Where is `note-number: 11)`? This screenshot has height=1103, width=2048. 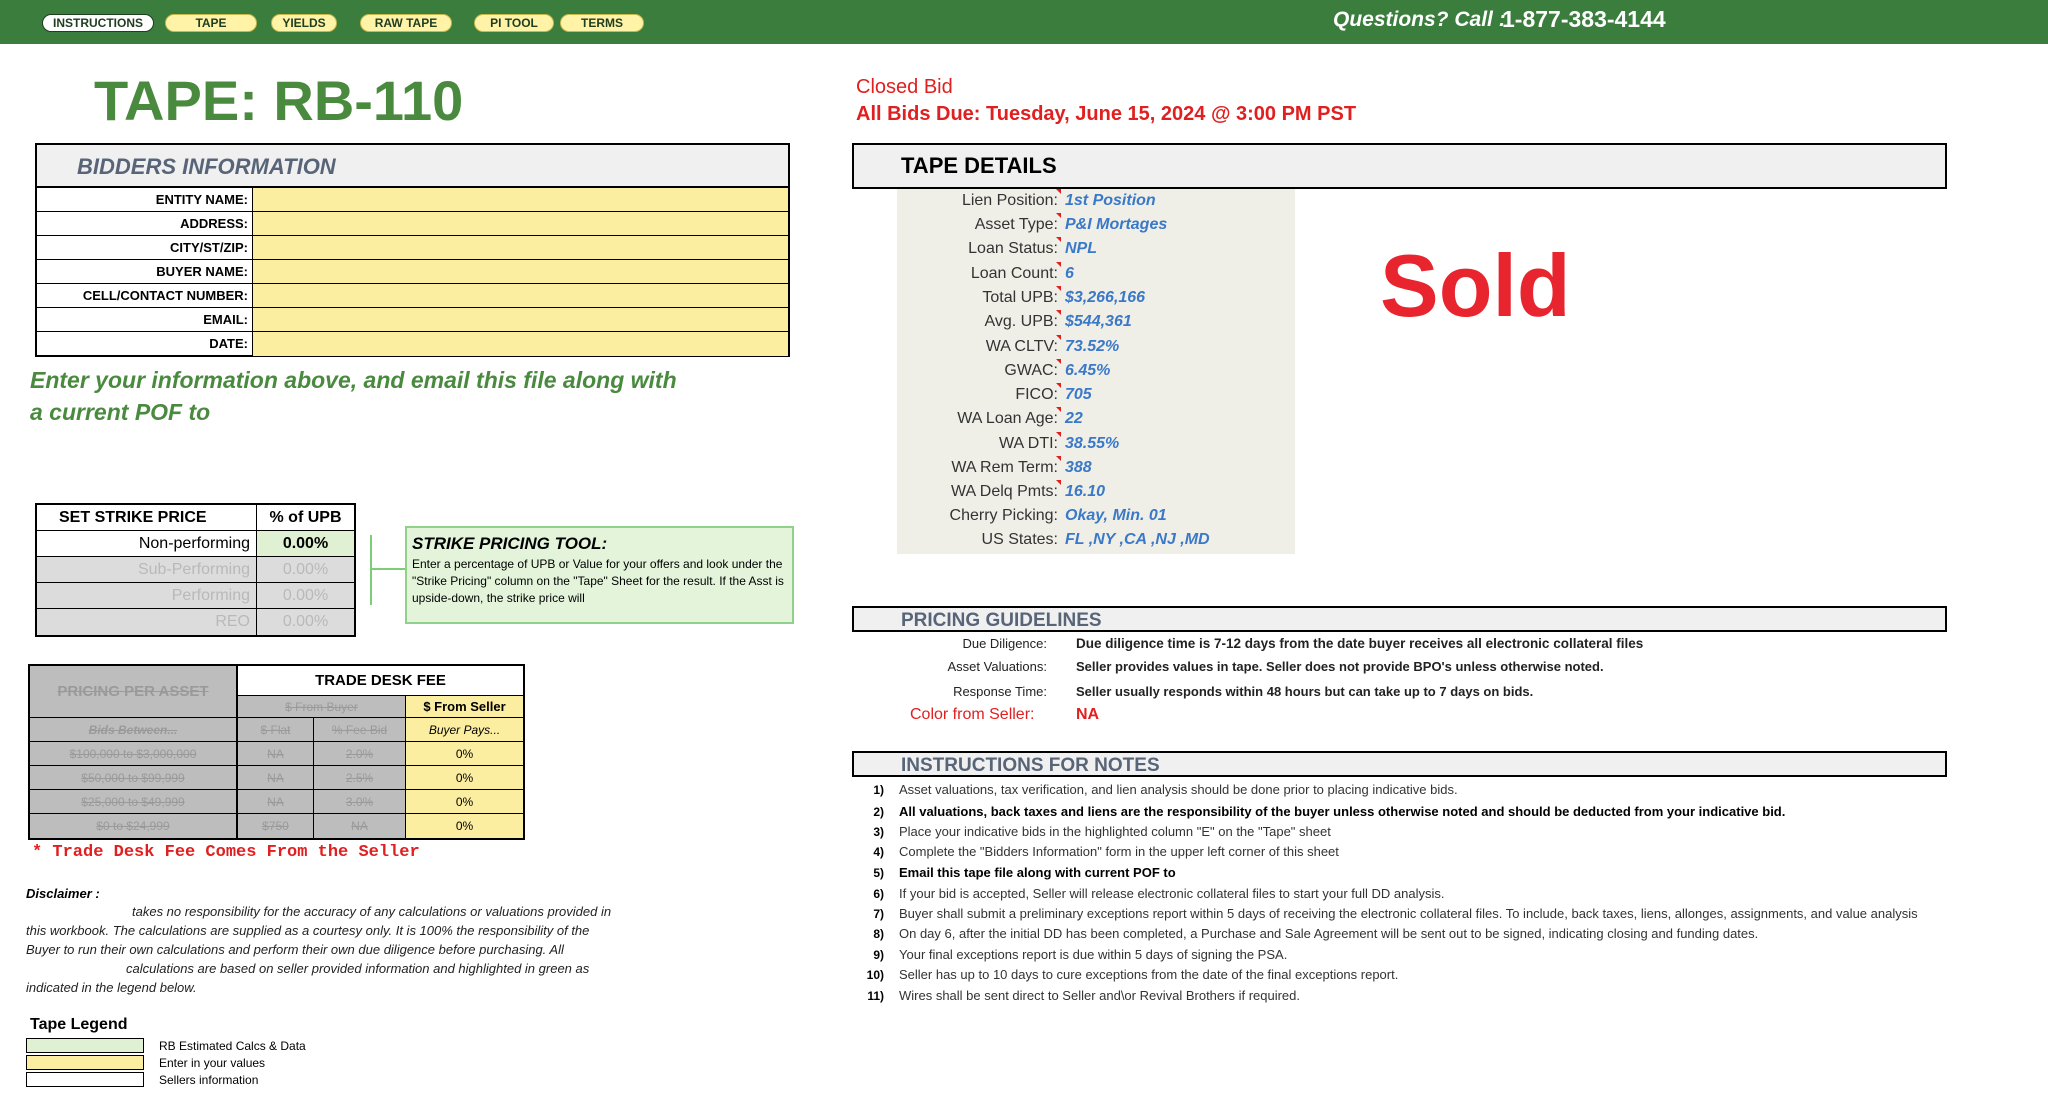
note-number: 11) is located at coordinates (875, 996).